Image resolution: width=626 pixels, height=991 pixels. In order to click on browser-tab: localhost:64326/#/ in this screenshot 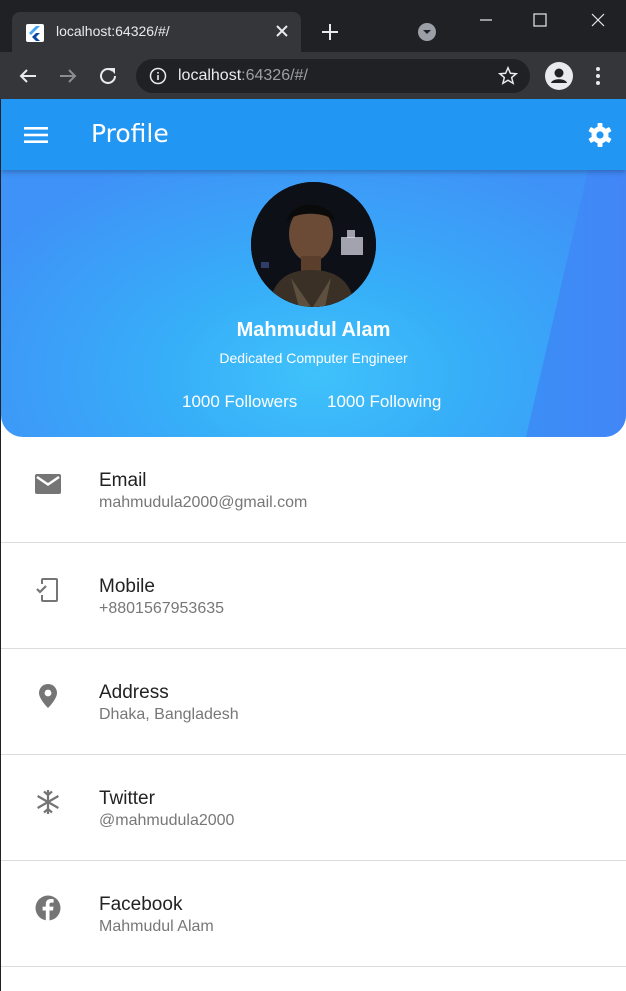, I will do `click(156, 32)`.